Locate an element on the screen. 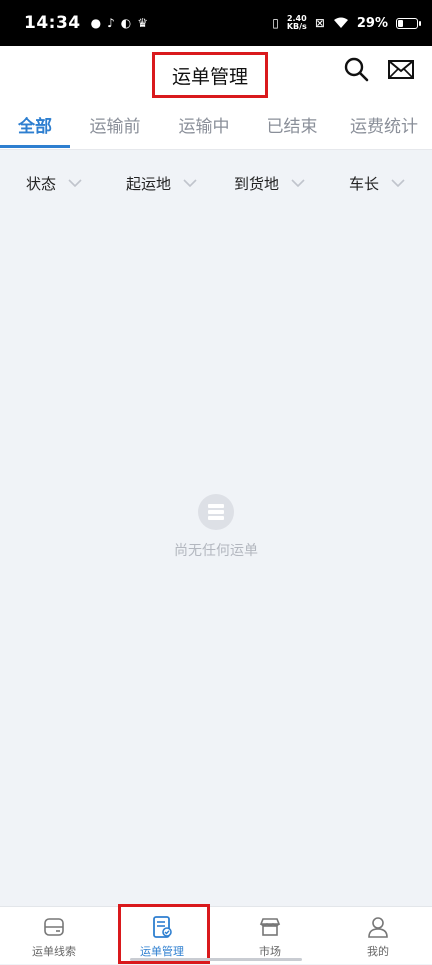 The width and height of the screenshot is (432, 965). filter-destination: 到货地 is located at coordinates (269, 183).